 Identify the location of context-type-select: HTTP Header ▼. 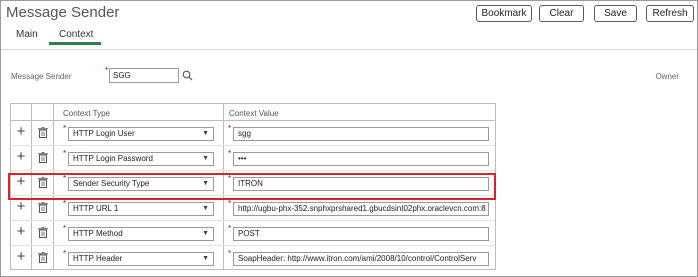
(141, 259).